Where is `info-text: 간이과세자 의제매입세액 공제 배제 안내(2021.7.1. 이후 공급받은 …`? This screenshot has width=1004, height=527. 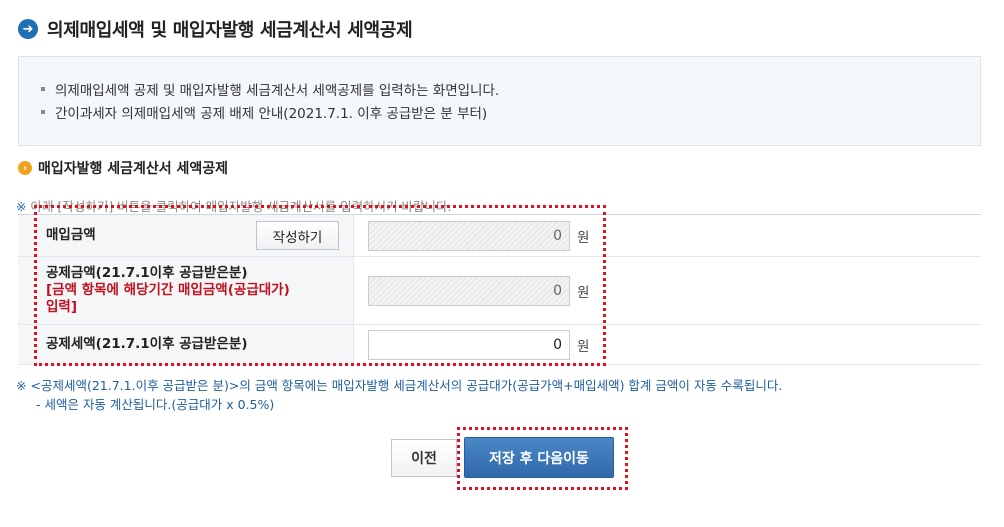 info-text: 간이과세자 의제매입세액 공제 배제 안내(2021.7.1. 이후 공급받은 … is located at coordinates (271, 113).